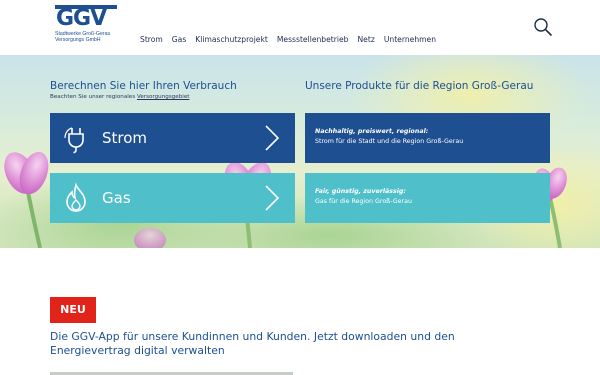 The width and height of the screenshot is (600, 375). I want to click on gas-tile-label: Gas, so click(116, 198).